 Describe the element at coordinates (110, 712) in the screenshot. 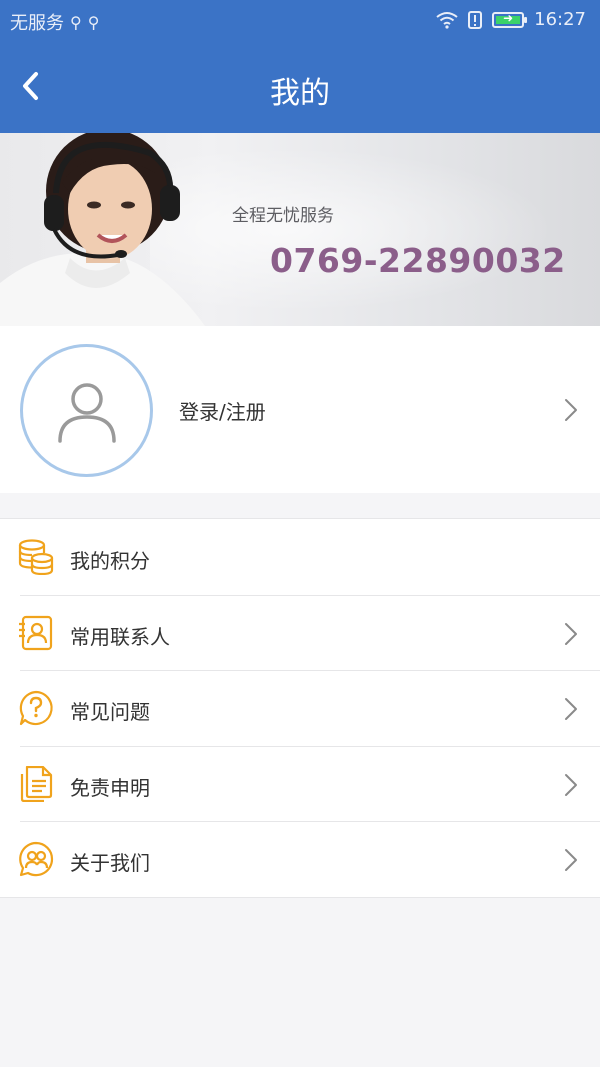

I see `menu-item-label: 常见问题` at that location.